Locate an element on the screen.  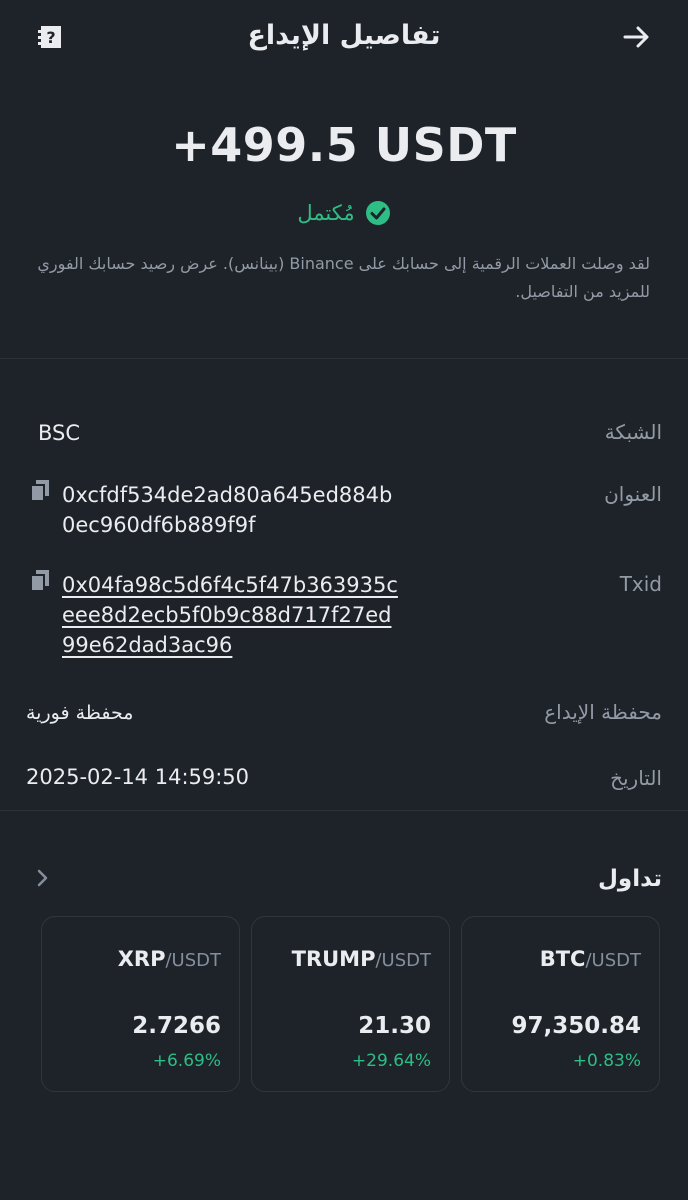
txid-label: Txid is located at coordinates (640, 584).